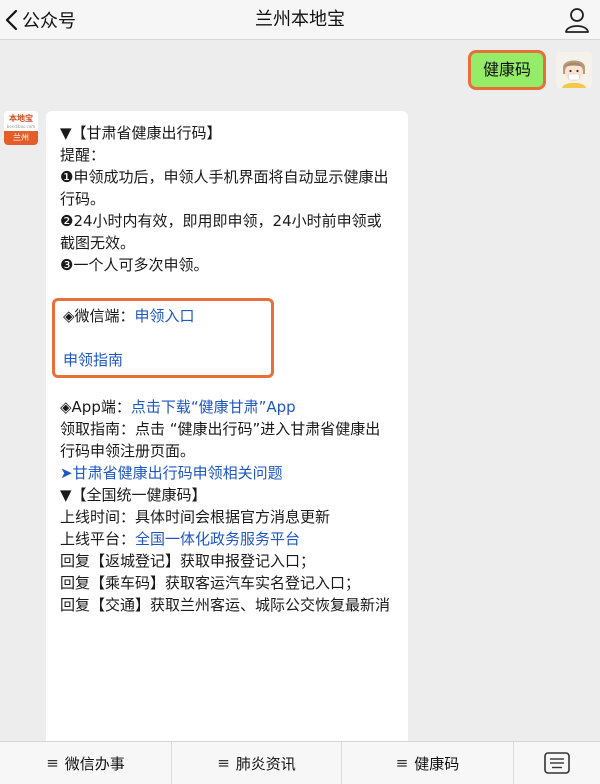  I want to click on cartoon-avatar-icon, so click(574, 70).